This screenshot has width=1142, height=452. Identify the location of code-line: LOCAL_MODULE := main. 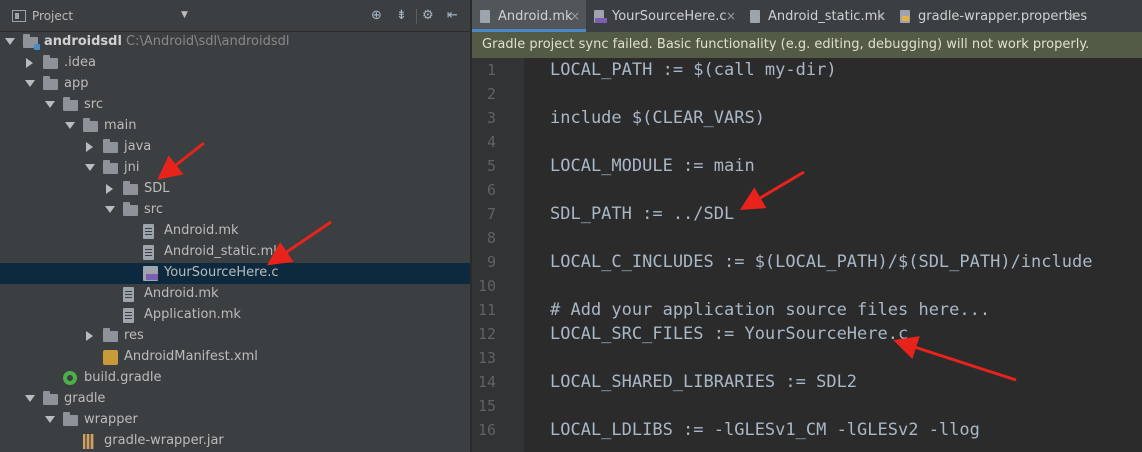
(652, 166).